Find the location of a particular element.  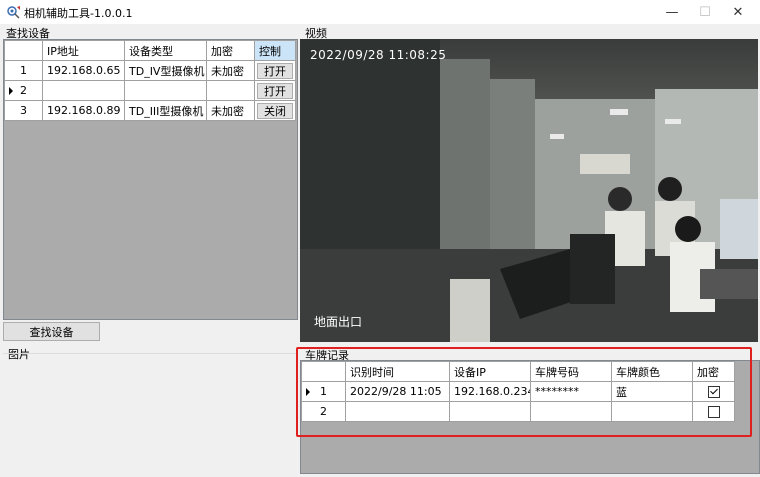

column-header-device-ip: 设备IP is located at coordinates (490, 371).